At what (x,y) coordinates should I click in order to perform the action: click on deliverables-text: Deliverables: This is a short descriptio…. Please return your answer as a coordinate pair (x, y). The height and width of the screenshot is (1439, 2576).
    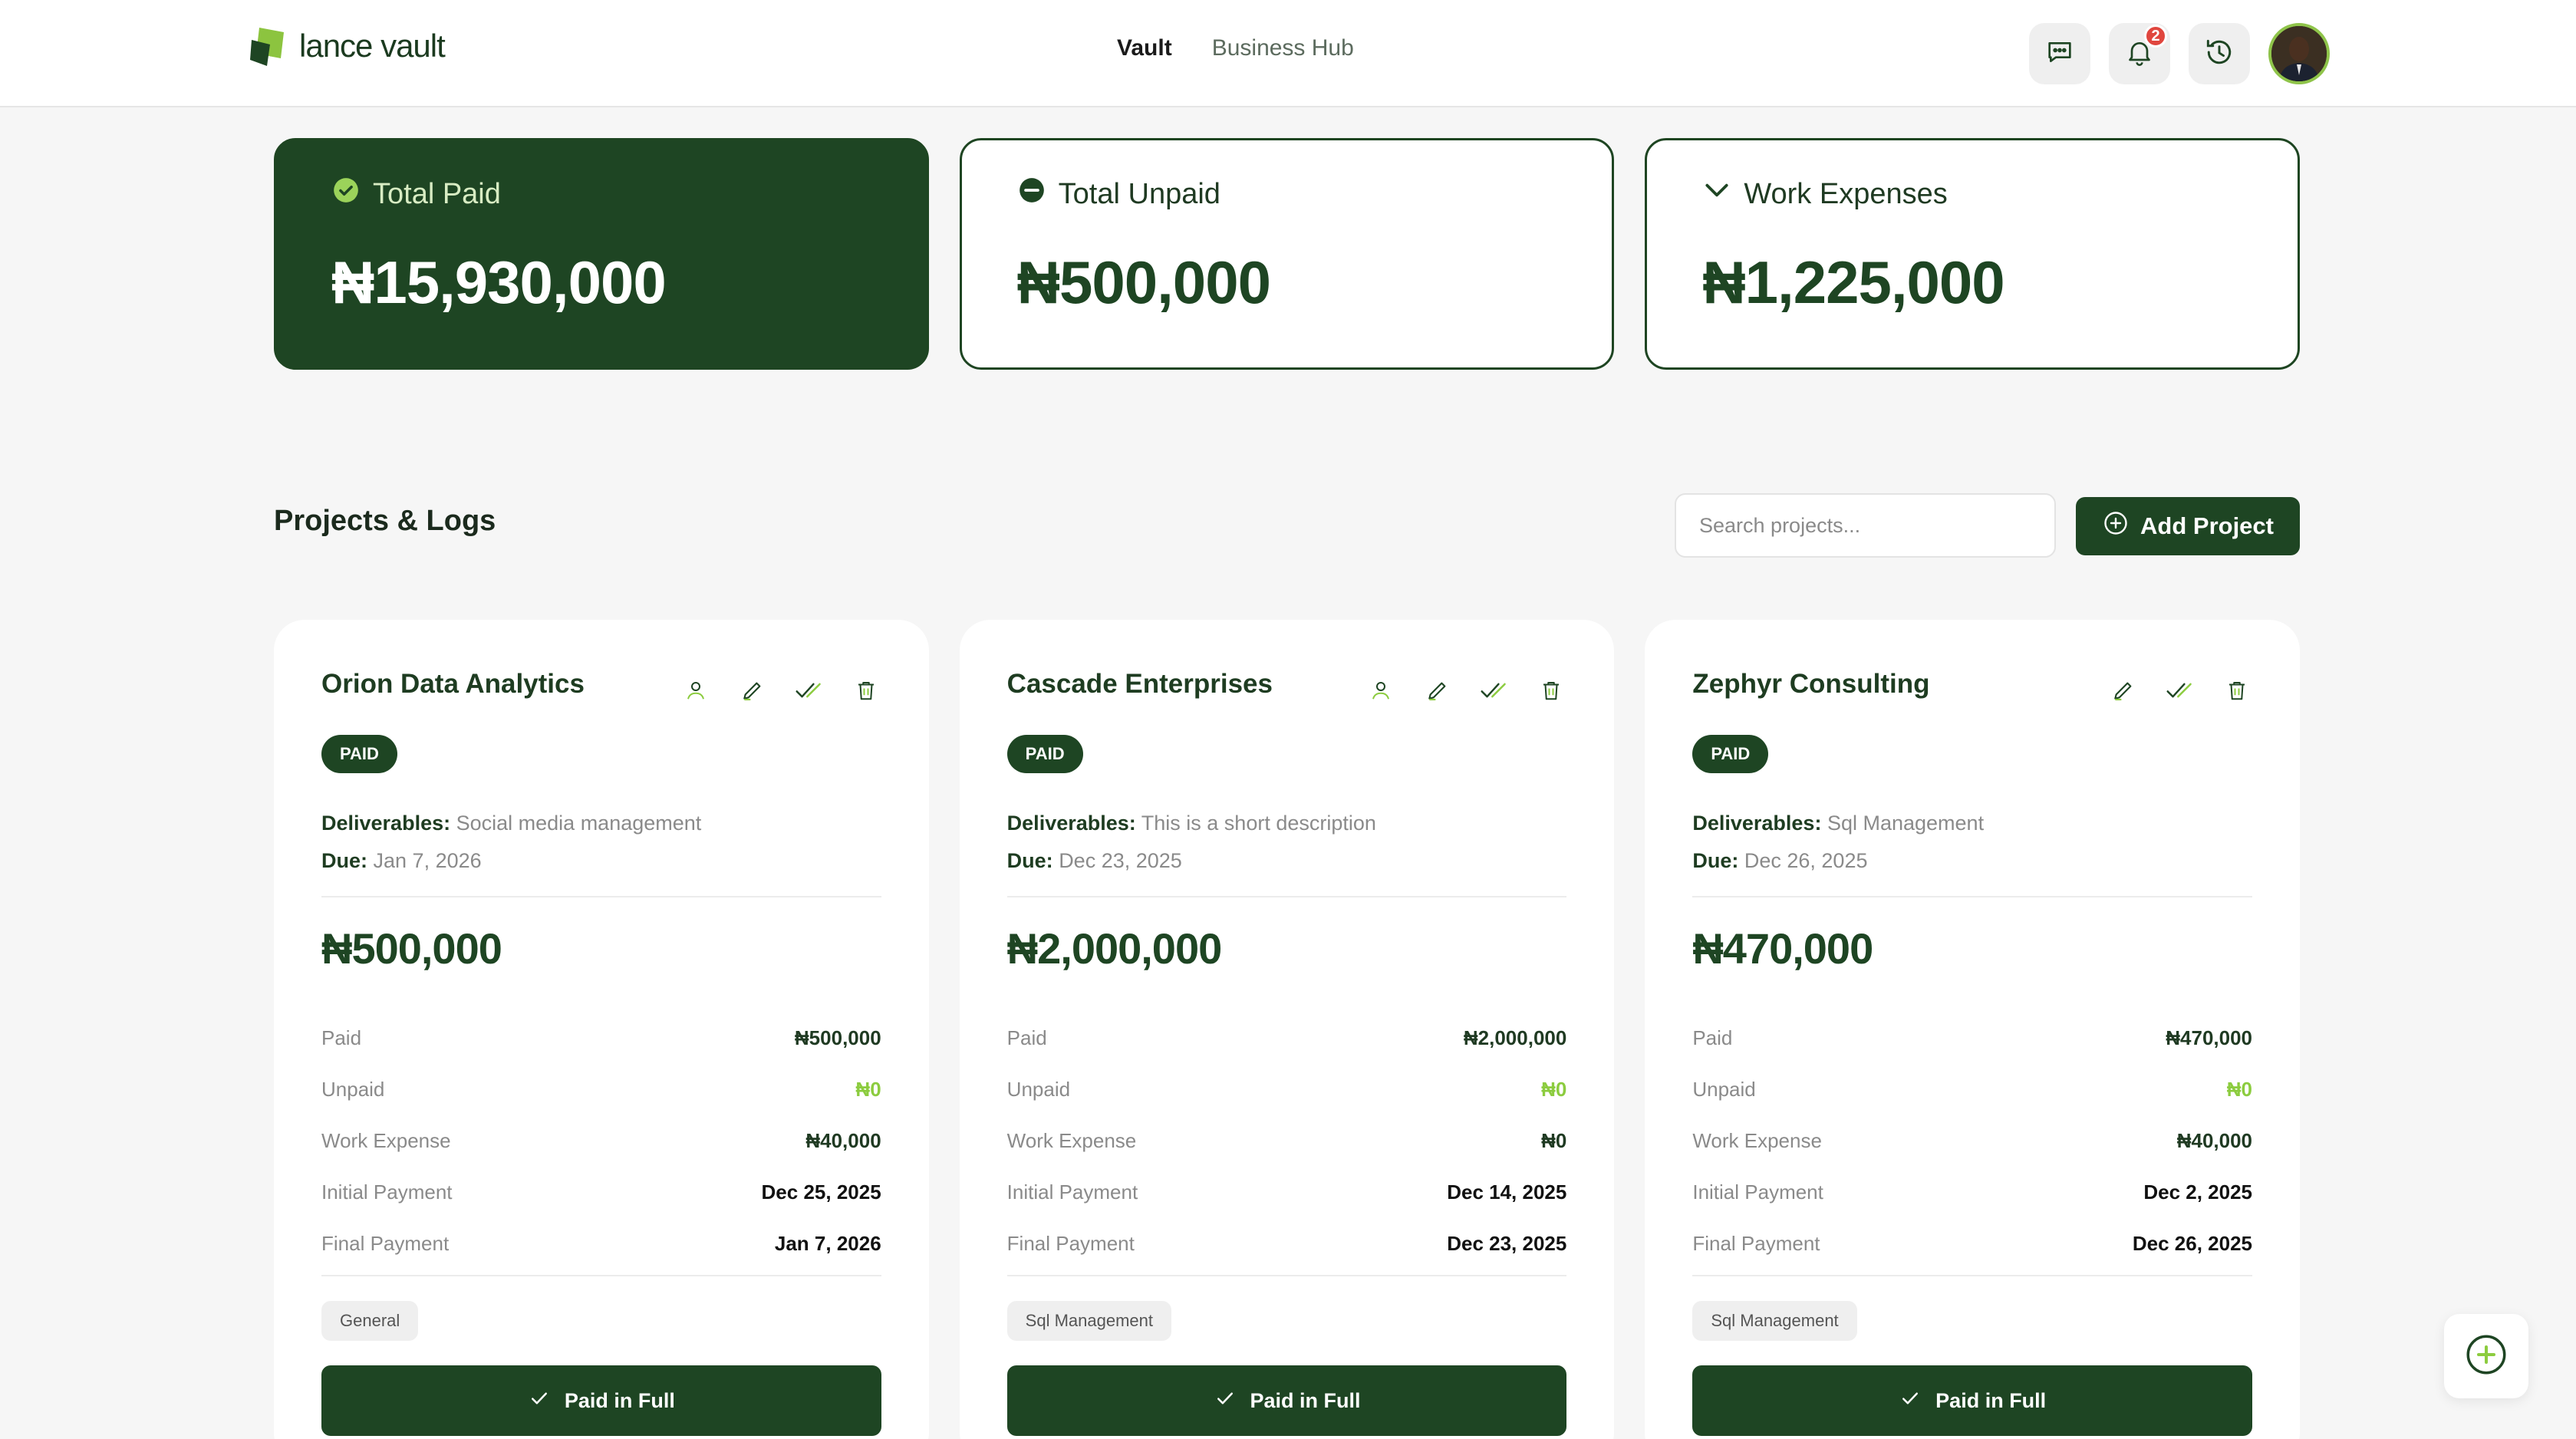
    Looking at the image, I should click on (1191, 824).